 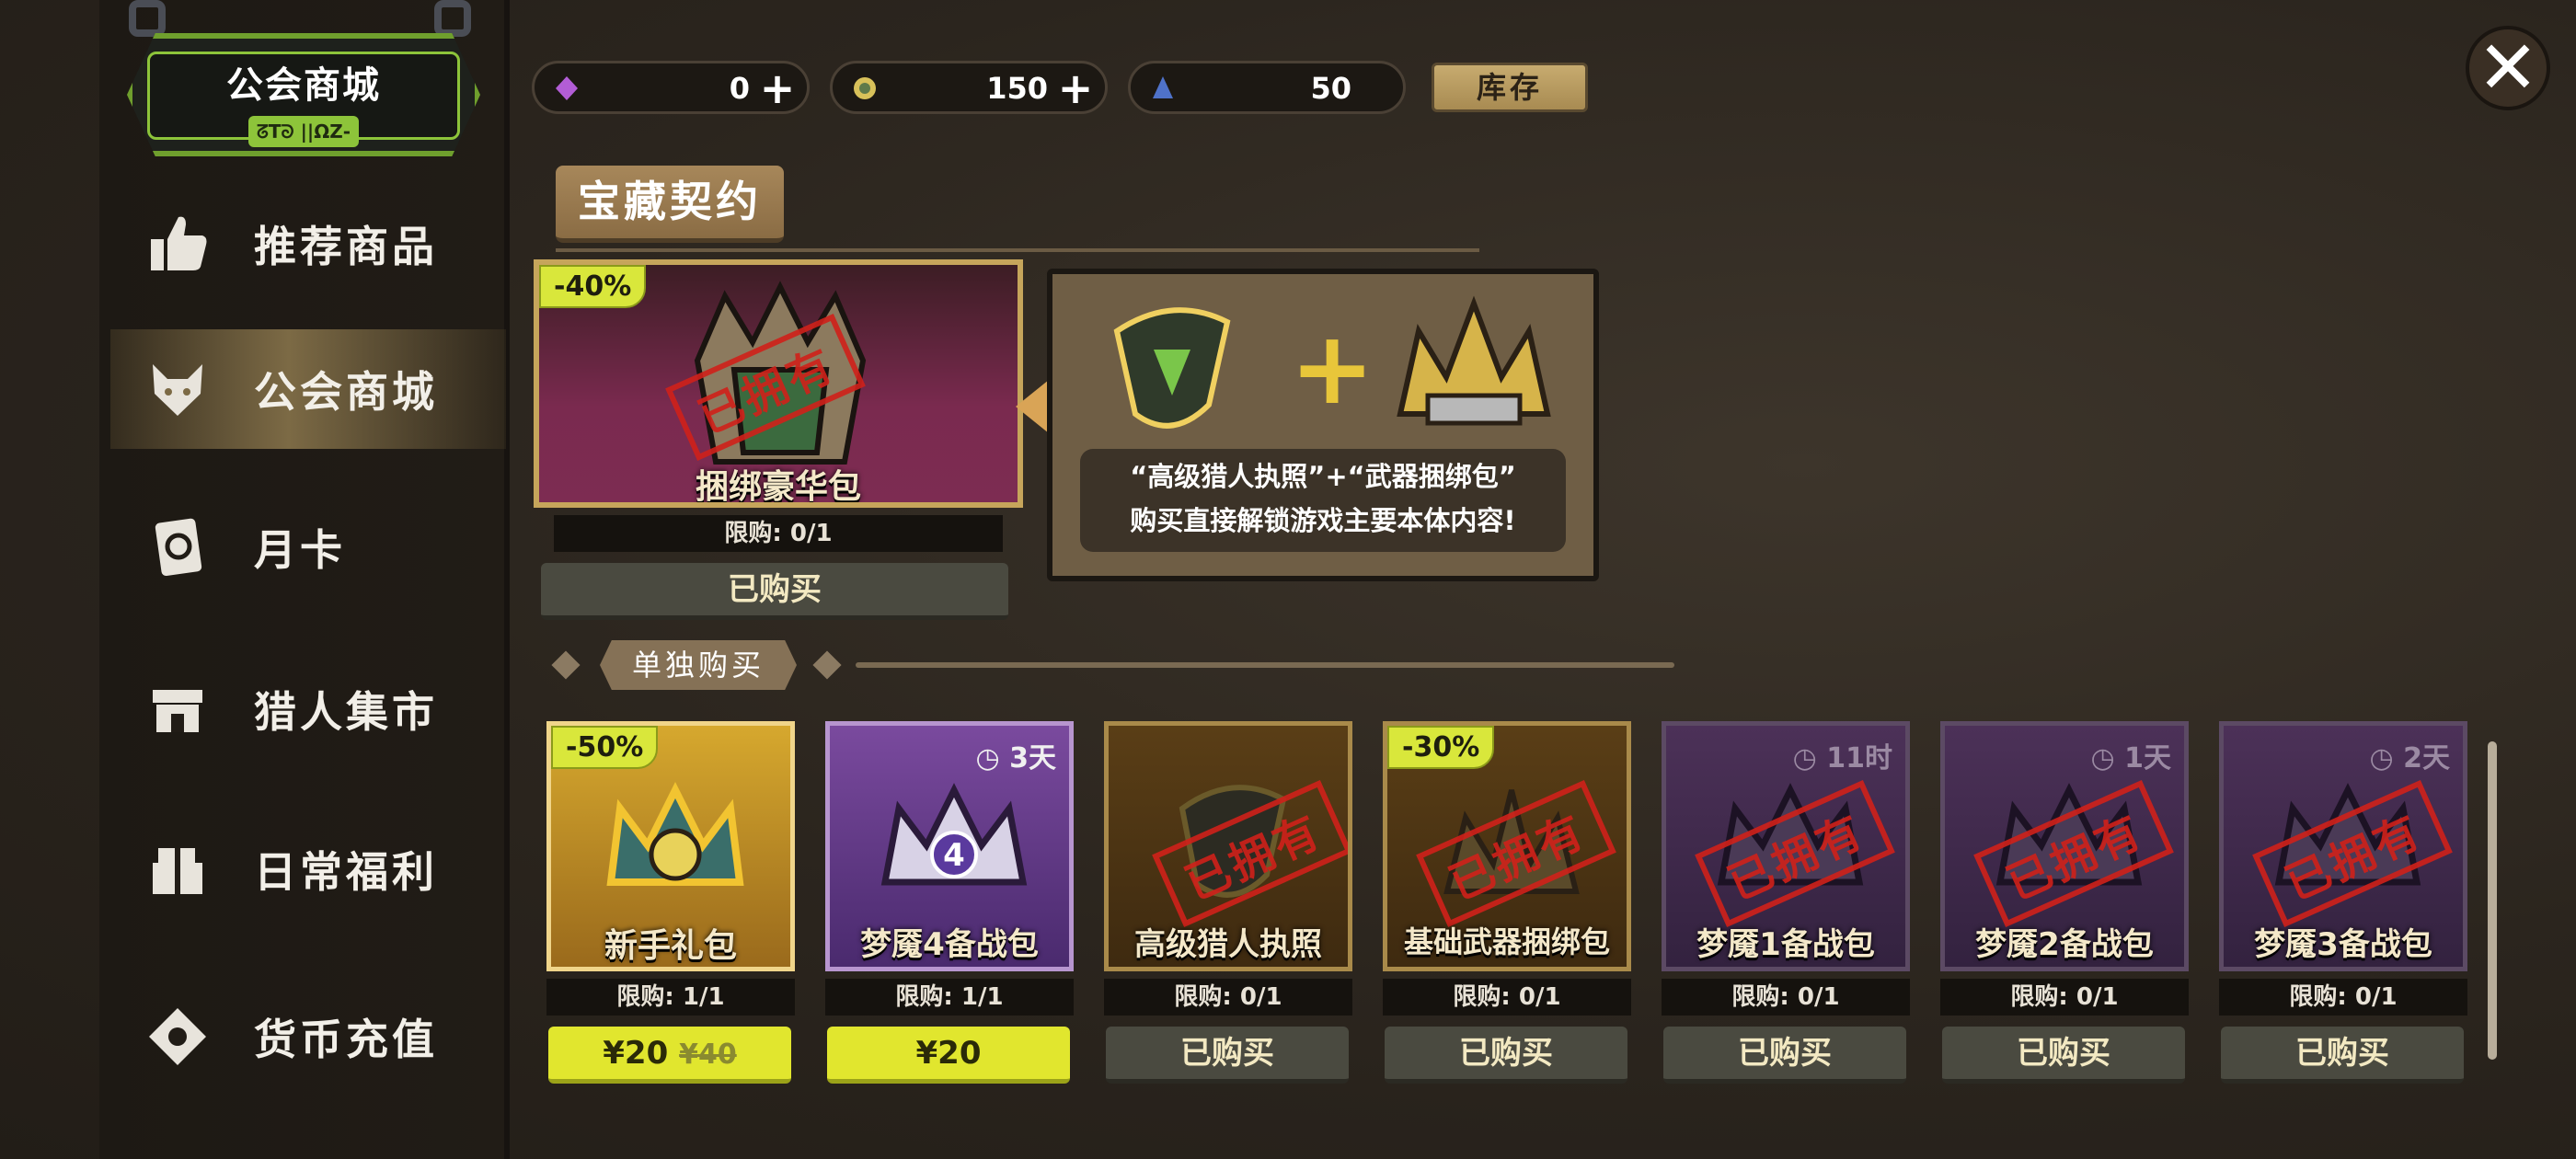 What do you see at coordinates (954, 855) in the screenshot?
I see `svg-text: 4` at bounding box center [954, 855].